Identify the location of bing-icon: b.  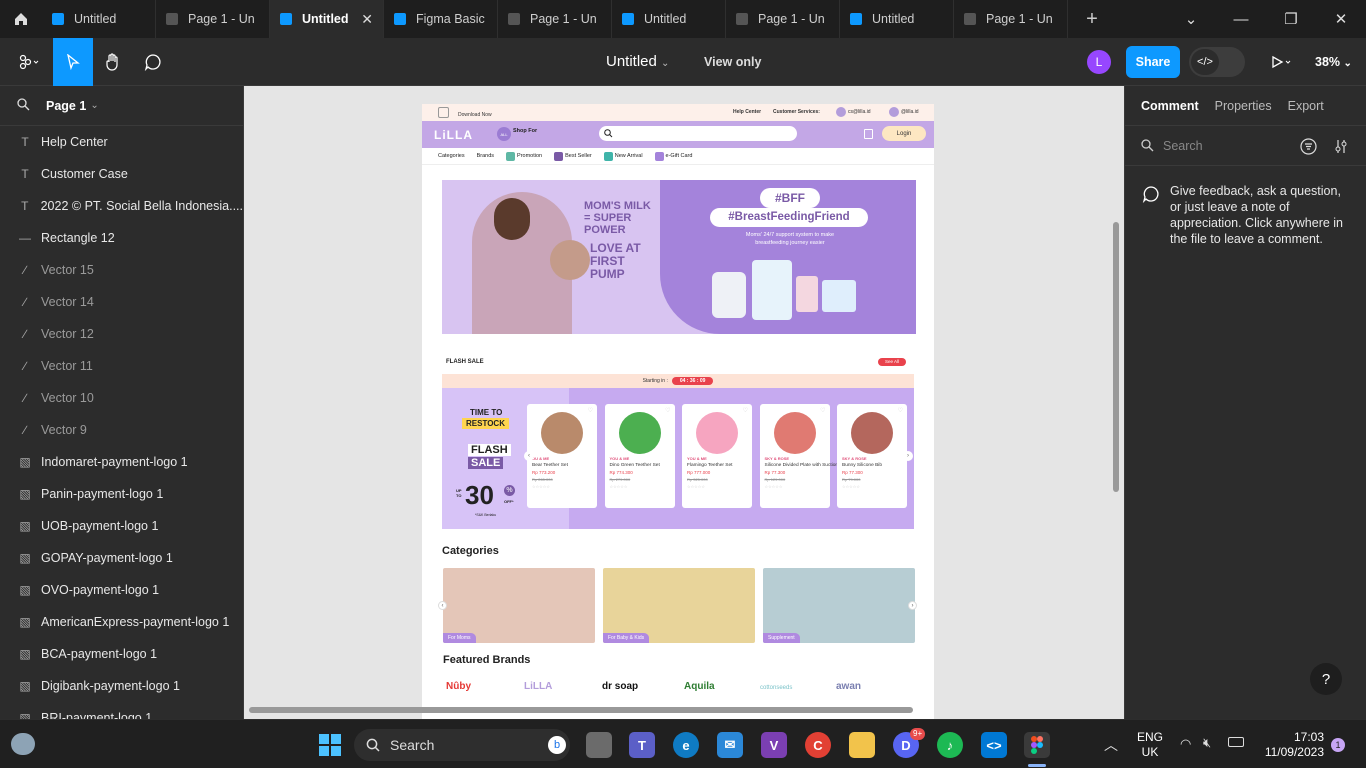
(557, 745).